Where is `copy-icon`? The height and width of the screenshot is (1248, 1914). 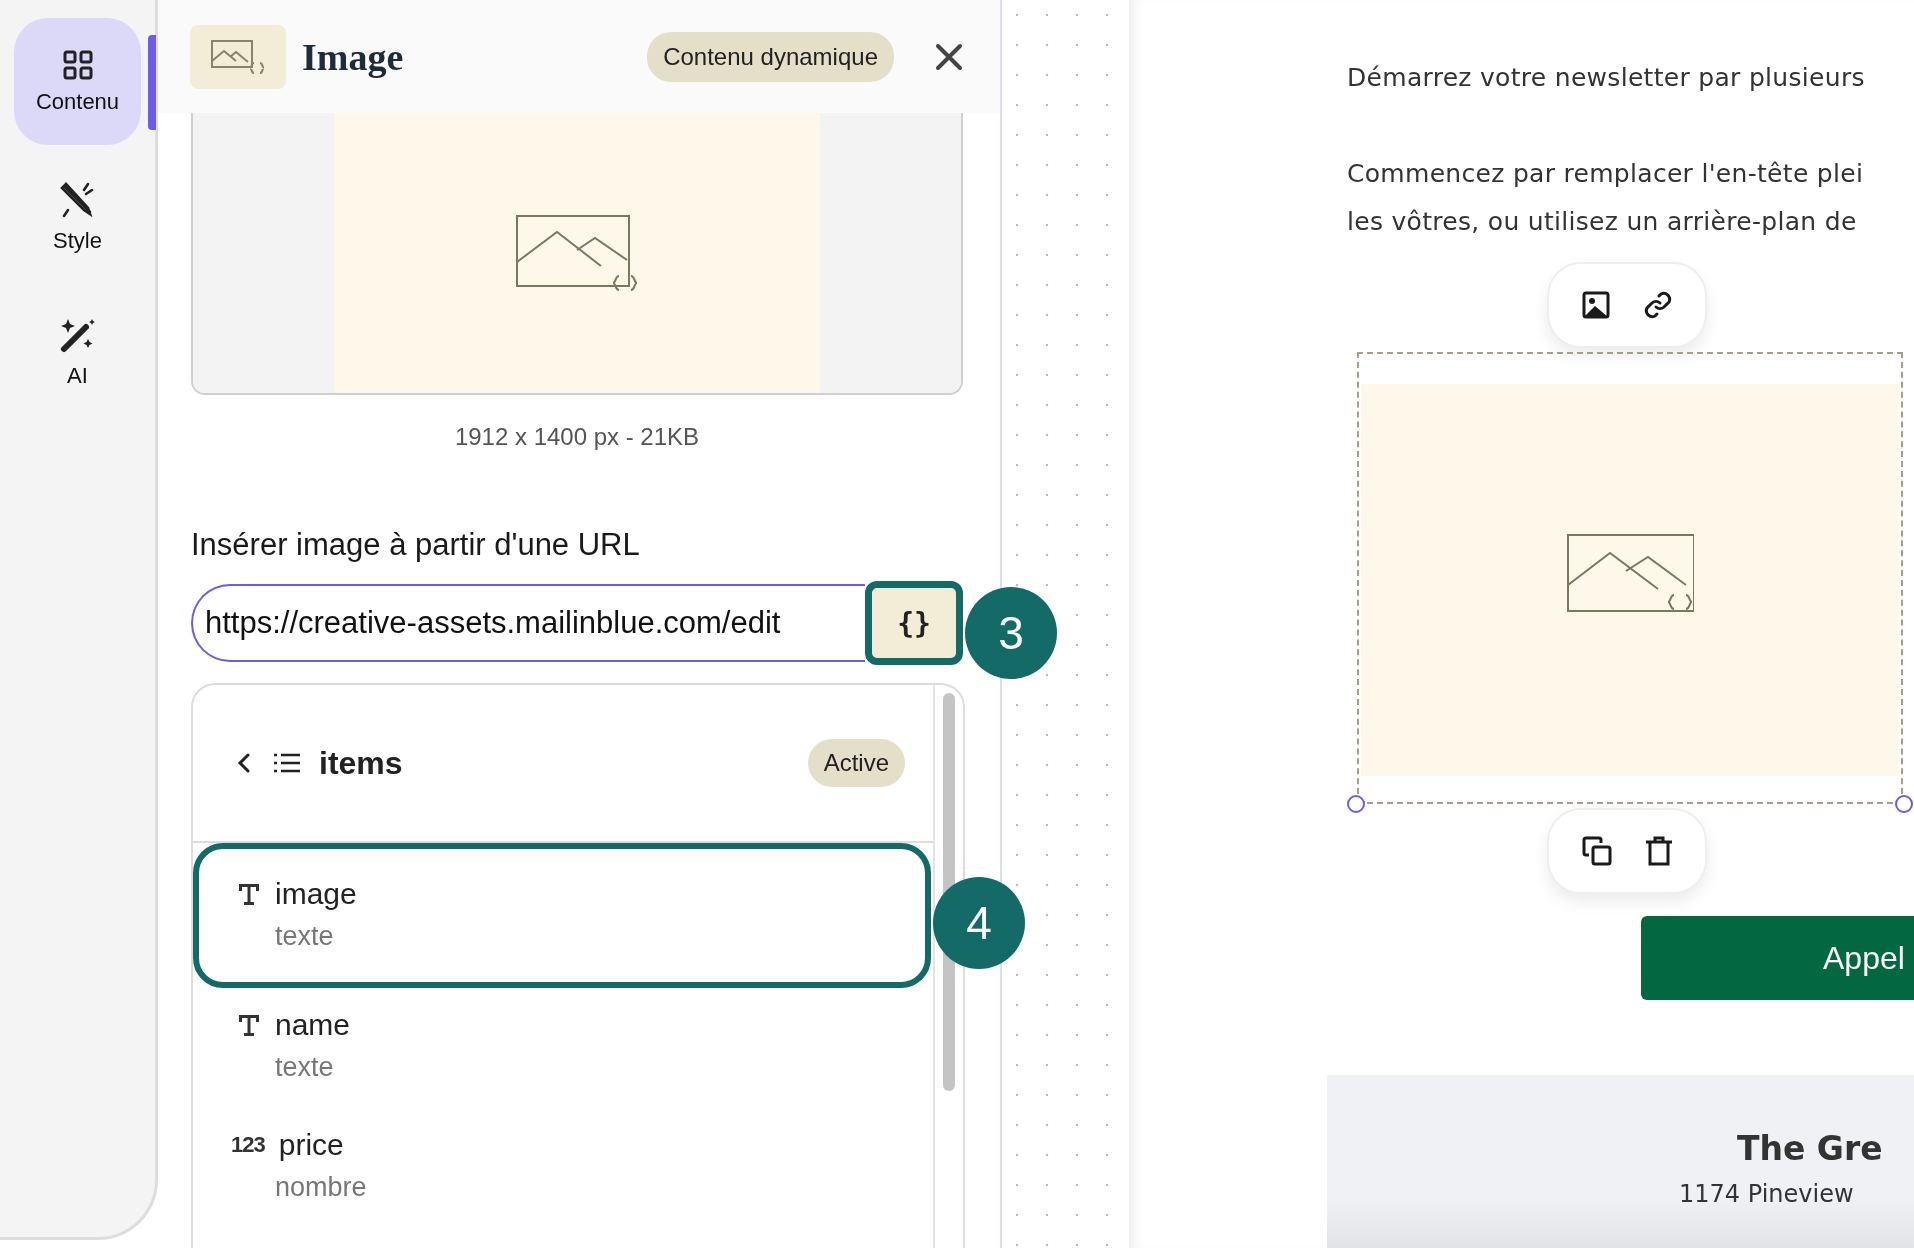
copy-icon is located at coordinates (1596, 851).